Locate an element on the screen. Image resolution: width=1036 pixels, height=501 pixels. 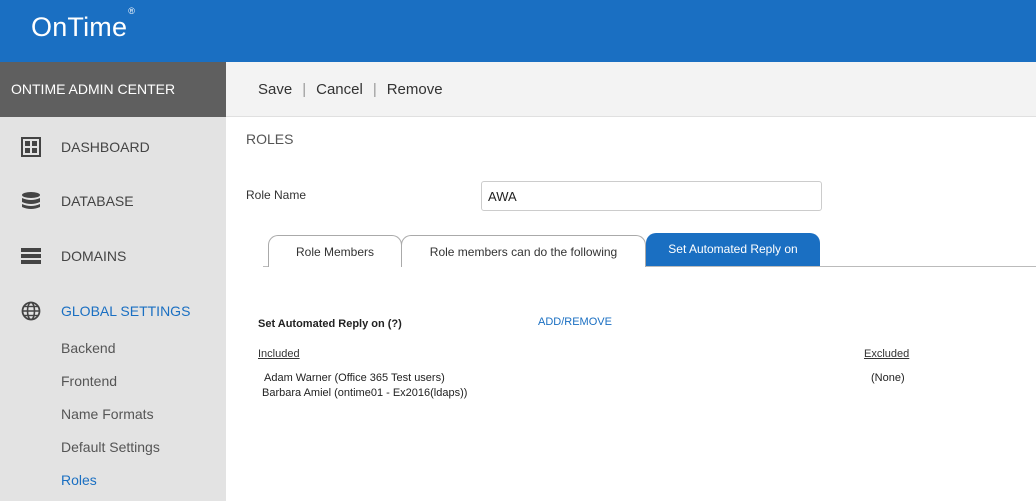
included-member: Barbara Amiel (ontime01 - Ex2016(ldaps)) is located at coordinates (365, 393).